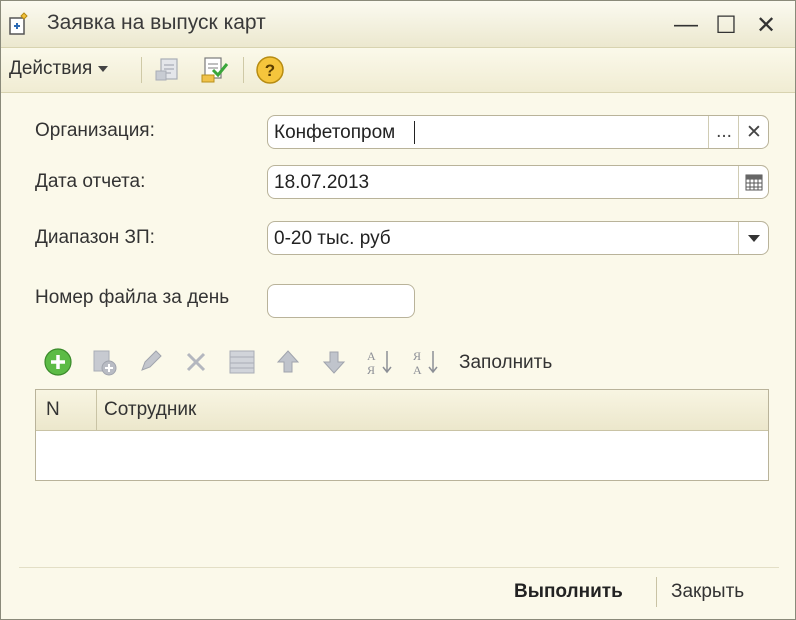 This screenshot has height=620, width=796. I want to click on calendar-button, so click(754, 182).